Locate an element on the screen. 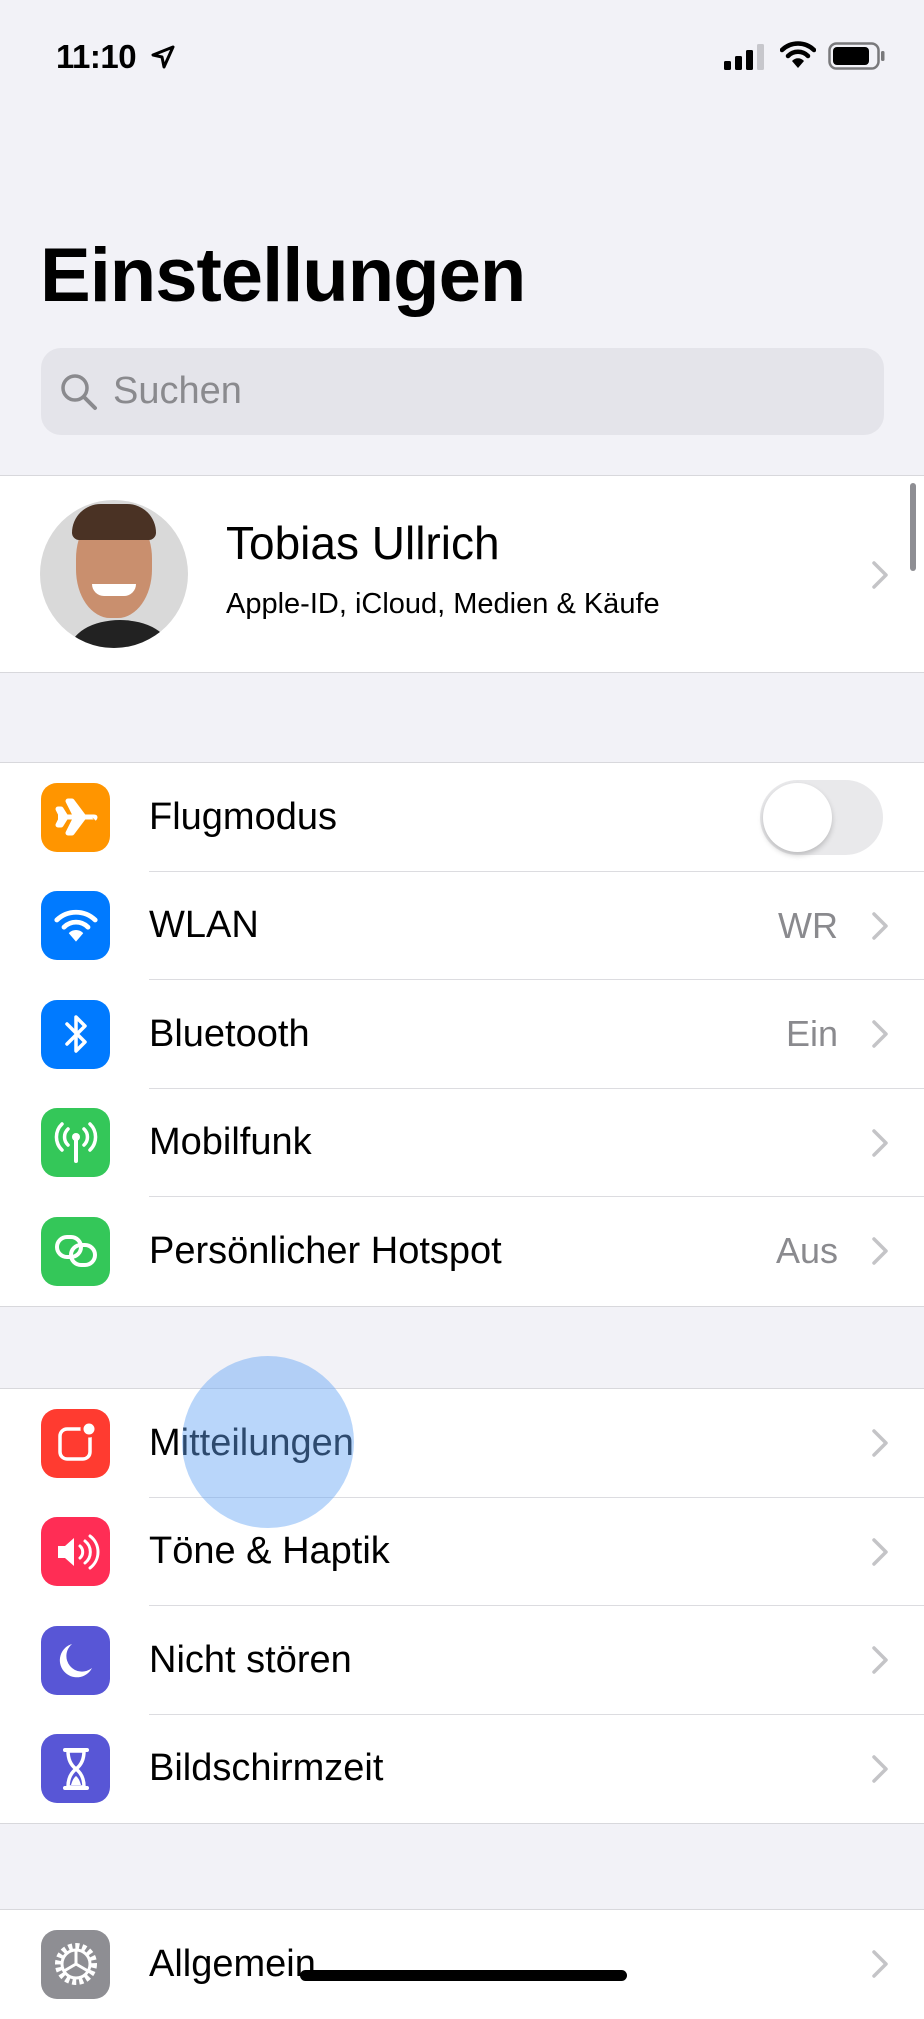 Image resolution: width=924 pixels, height=2019 pixels. tap-indicator is located at coordinates (268, 1442).